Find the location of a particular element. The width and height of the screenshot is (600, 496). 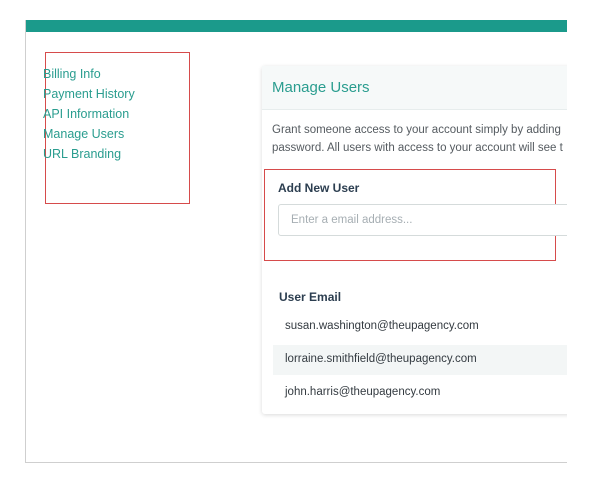

user-email-cell: lorraine.smithfield@theupagency.com is located at coordinates (381, 359).